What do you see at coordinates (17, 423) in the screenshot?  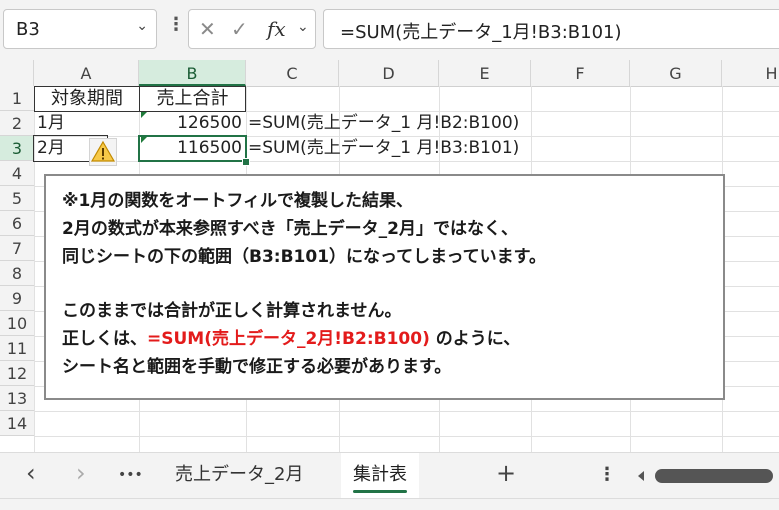 I see `row-header-14: 14` at bounding box center [17, 423].